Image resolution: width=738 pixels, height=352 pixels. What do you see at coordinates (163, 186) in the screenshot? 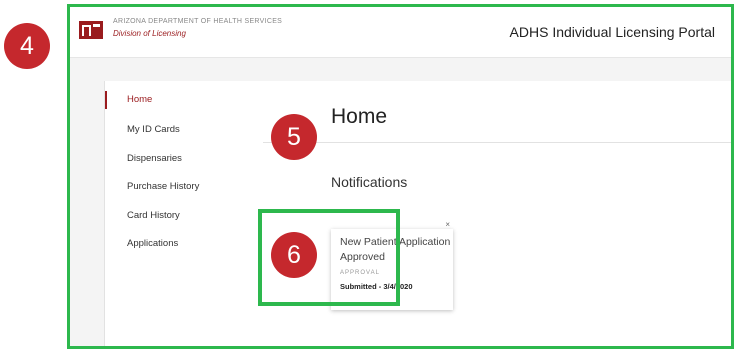
I see `sidebar-item-label: Purchase History` at bounding box center [163, 186].